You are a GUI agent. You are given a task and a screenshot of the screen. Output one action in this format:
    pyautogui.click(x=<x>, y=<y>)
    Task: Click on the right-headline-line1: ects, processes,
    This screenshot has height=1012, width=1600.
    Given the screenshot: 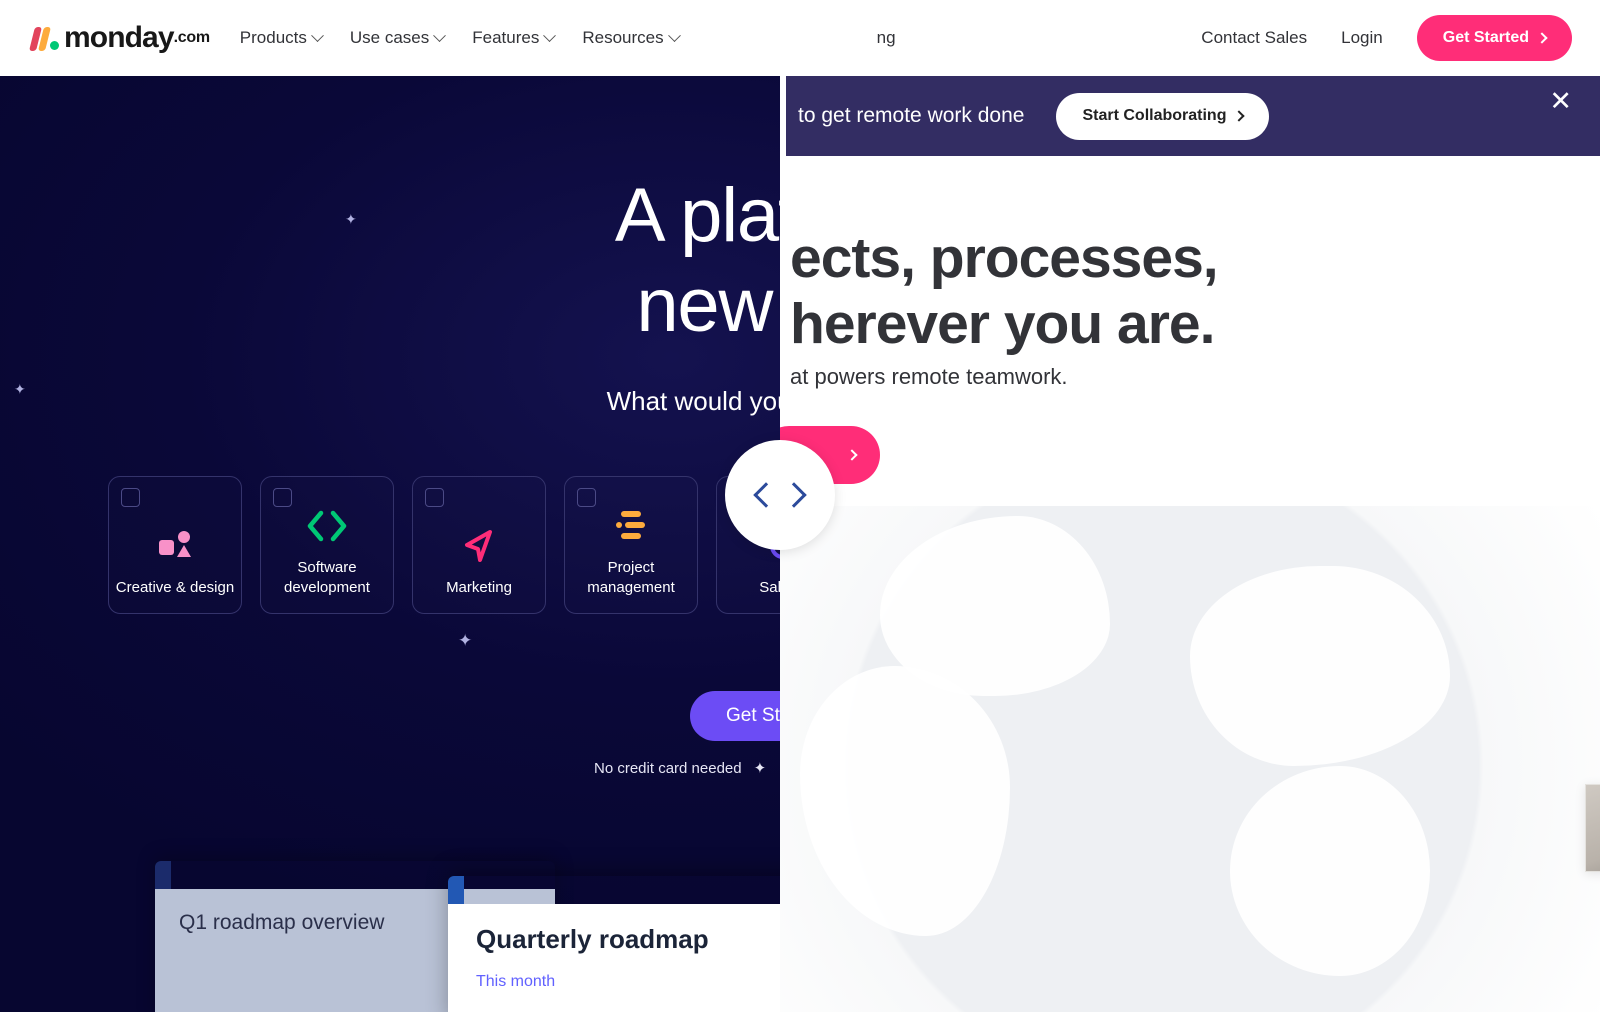 What is the action you would take?
    pyautogui.click(x=1004, y=258)
    